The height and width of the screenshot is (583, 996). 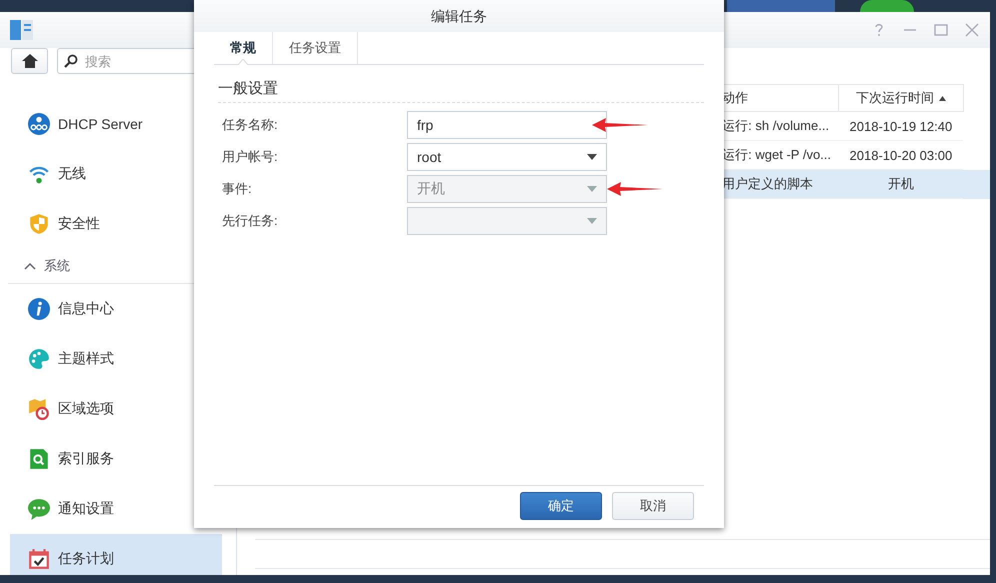 I want to click on map-clock-icon, so click(x=39, y=409).